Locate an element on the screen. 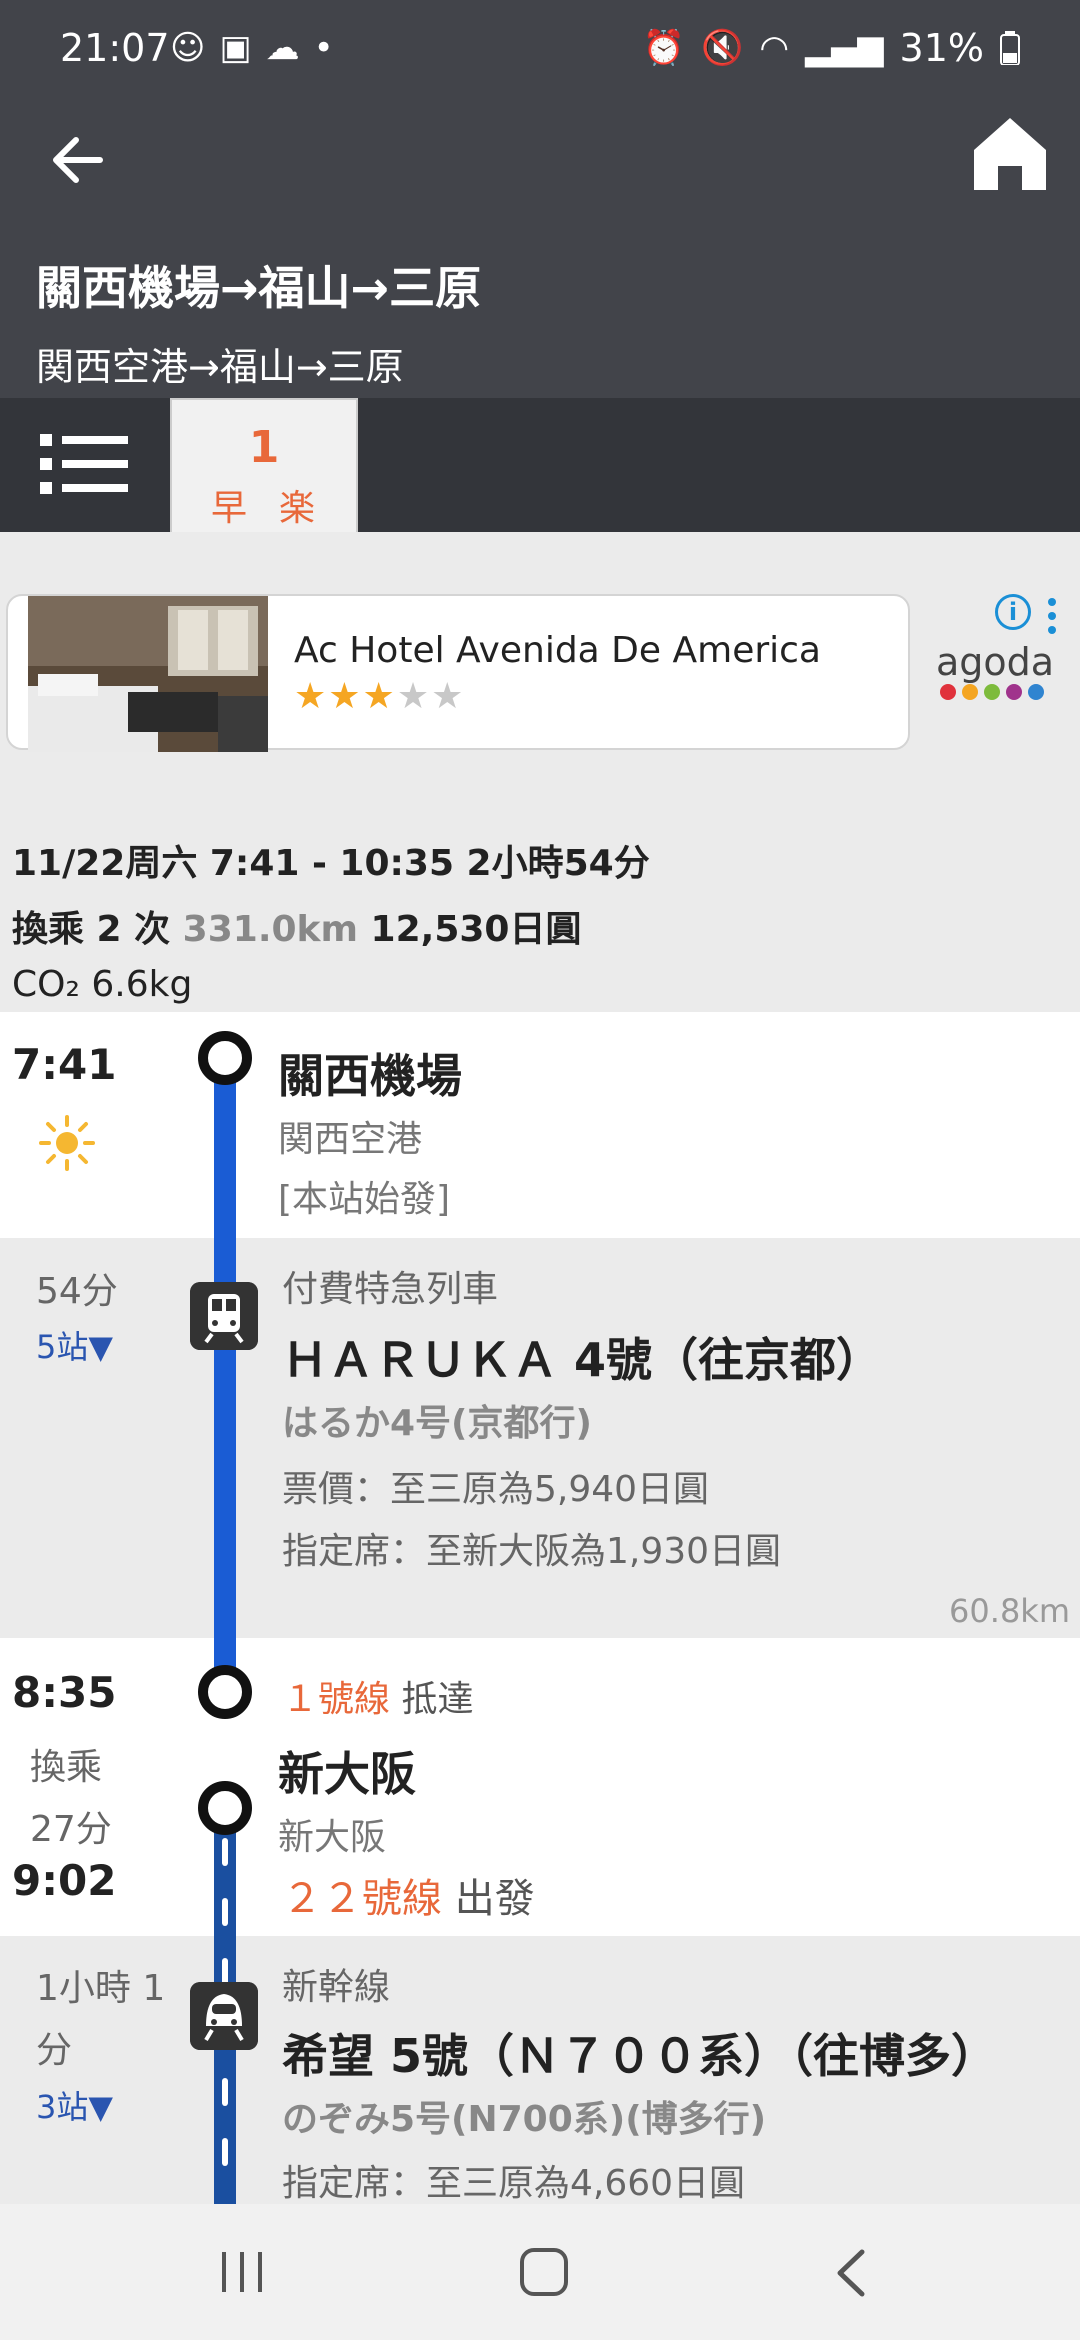  departure-word: 出發 is located at coordinates (494, 1899).